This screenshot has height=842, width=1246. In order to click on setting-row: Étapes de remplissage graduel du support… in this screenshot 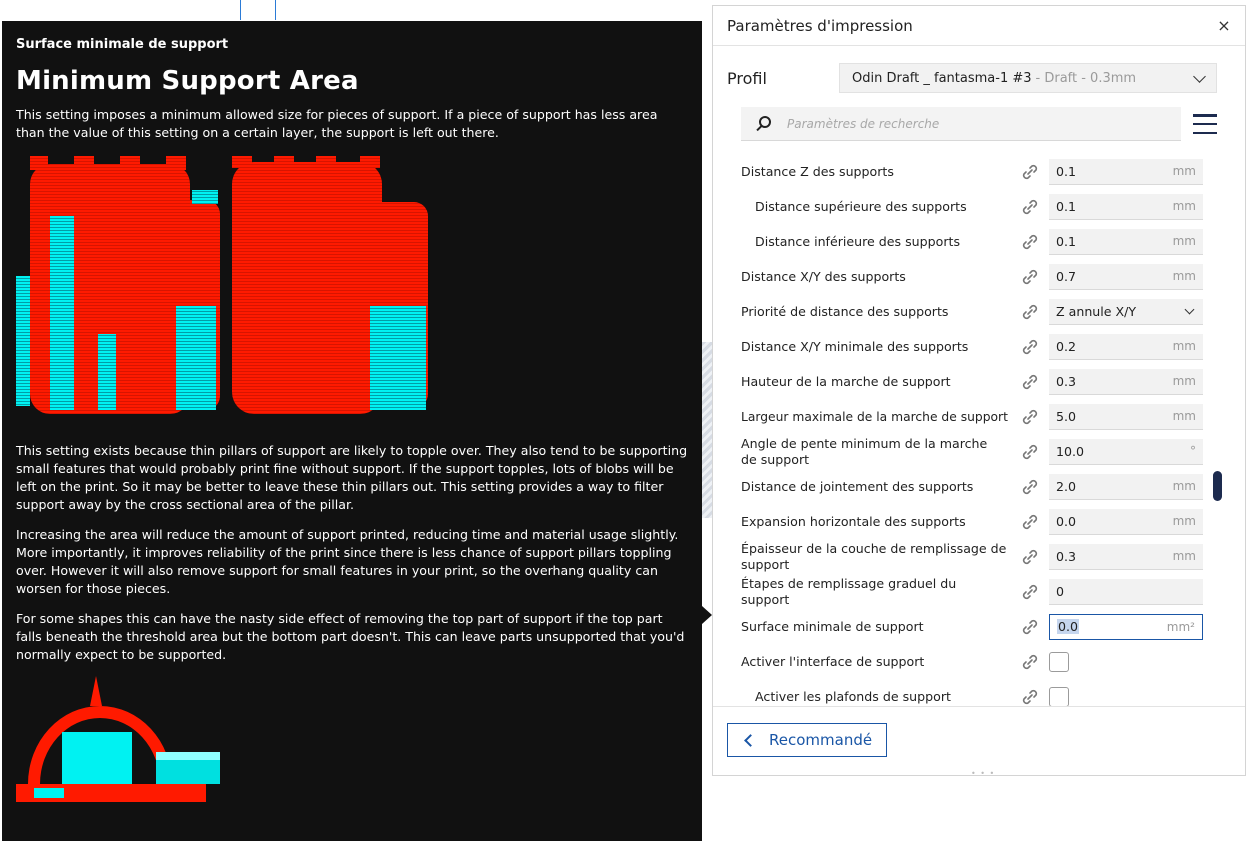, I will do `click(976, 591)`.